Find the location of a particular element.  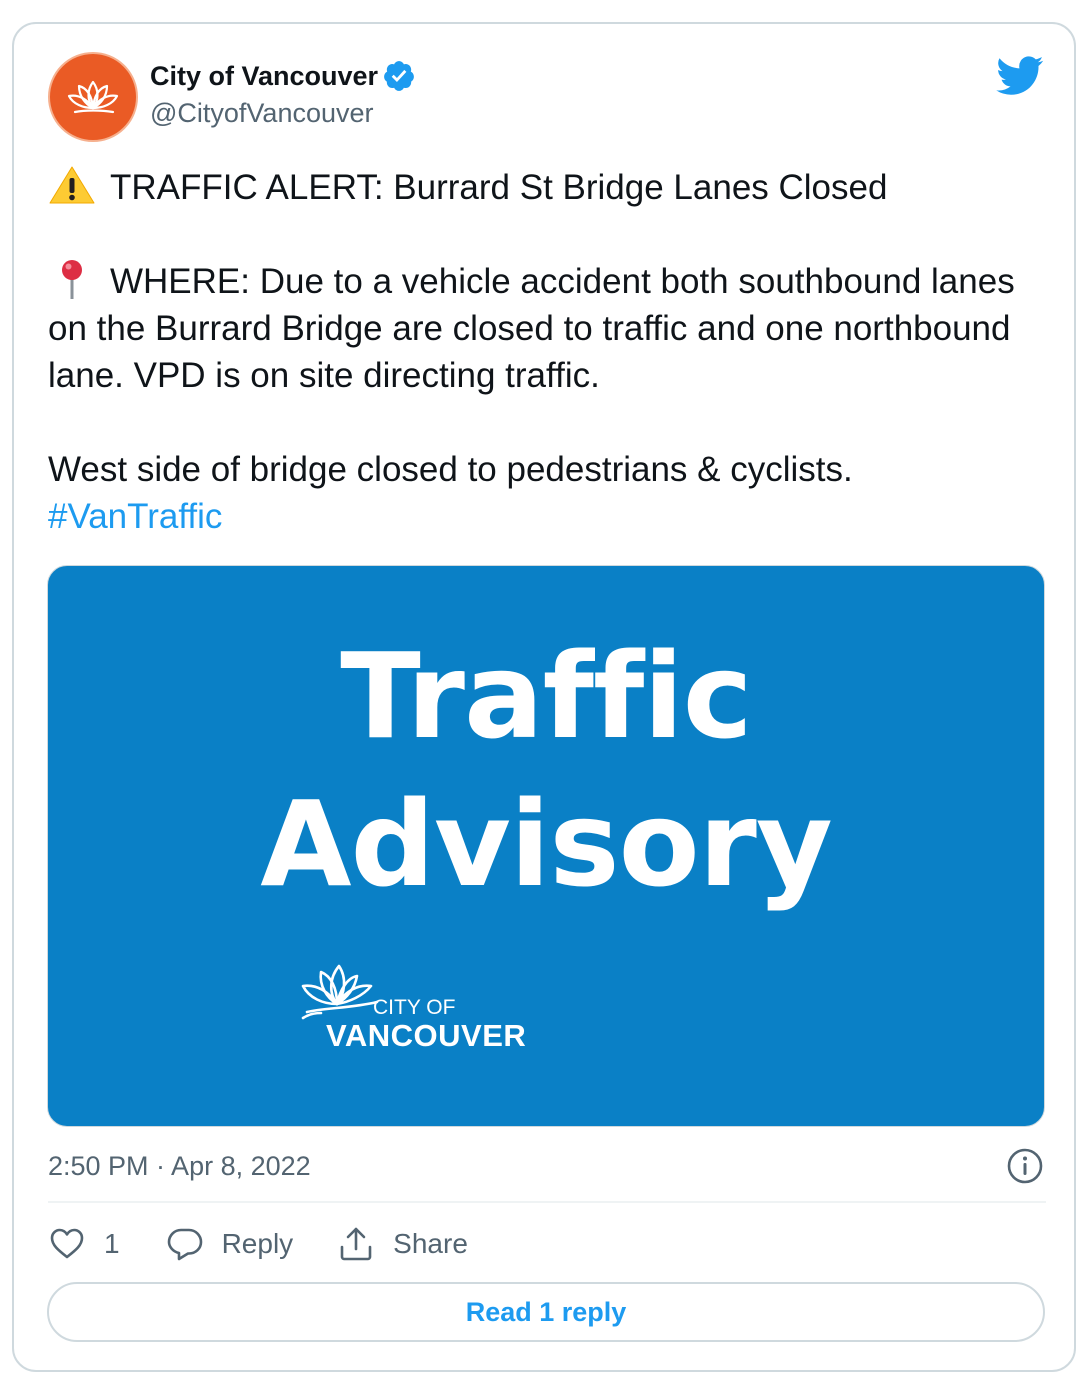

media-title-line2: Advisory is located at coordinates (546, 844).